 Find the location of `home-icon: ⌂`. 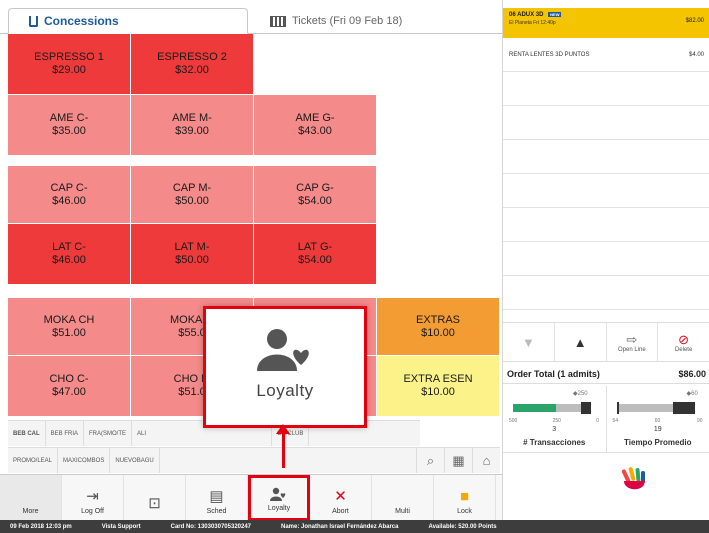

home-icon: ⌂ is located at coordinates (486, 460).